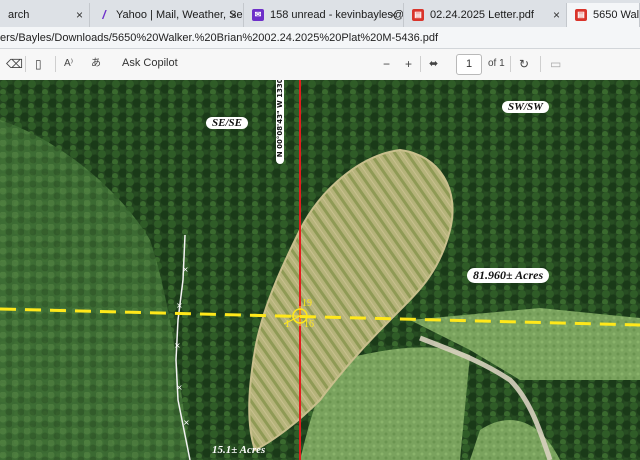 This screenshot has height=460, width=640. Describe the element at coordinates (179, 15) in the screenshot. I see `tab-label: Yahoo | Mail, Weather, Search, Po` at that location.